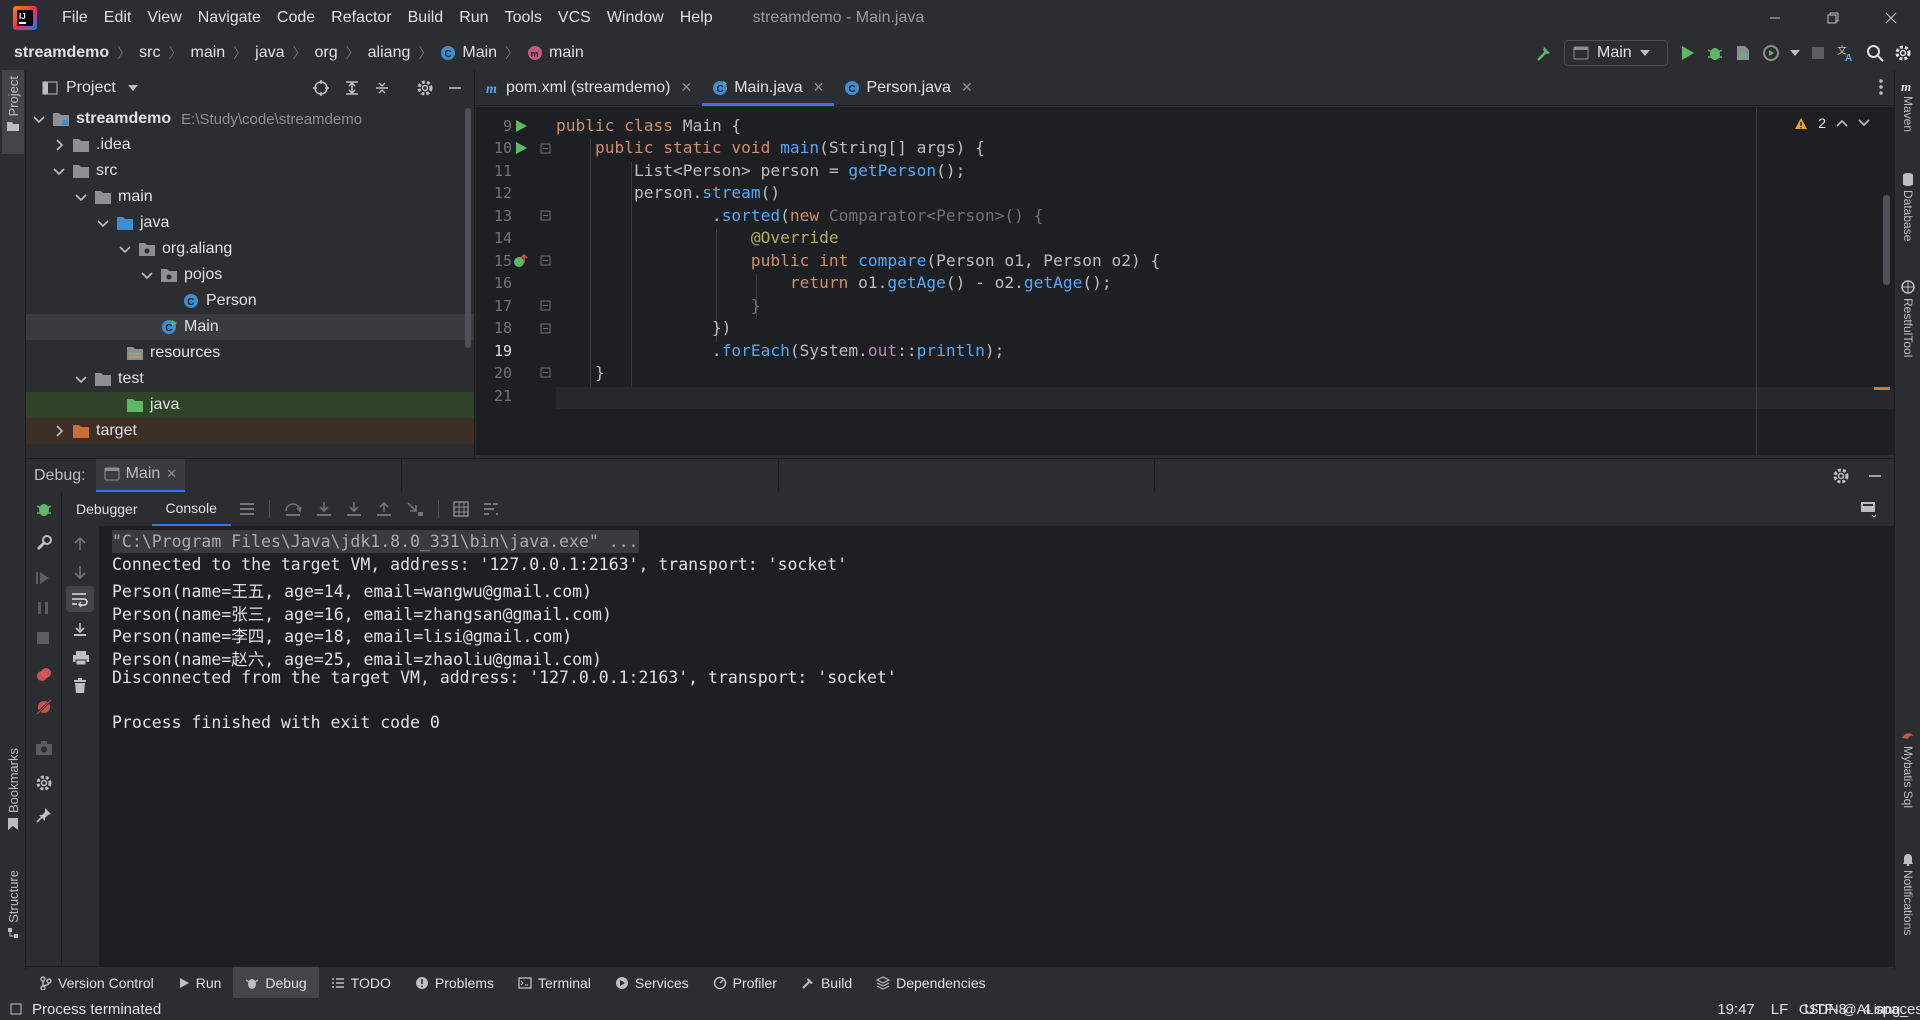 This screenshot has height=1020, width=1920. I want to click on panel-settings-gear-icon, so click(425, 88).